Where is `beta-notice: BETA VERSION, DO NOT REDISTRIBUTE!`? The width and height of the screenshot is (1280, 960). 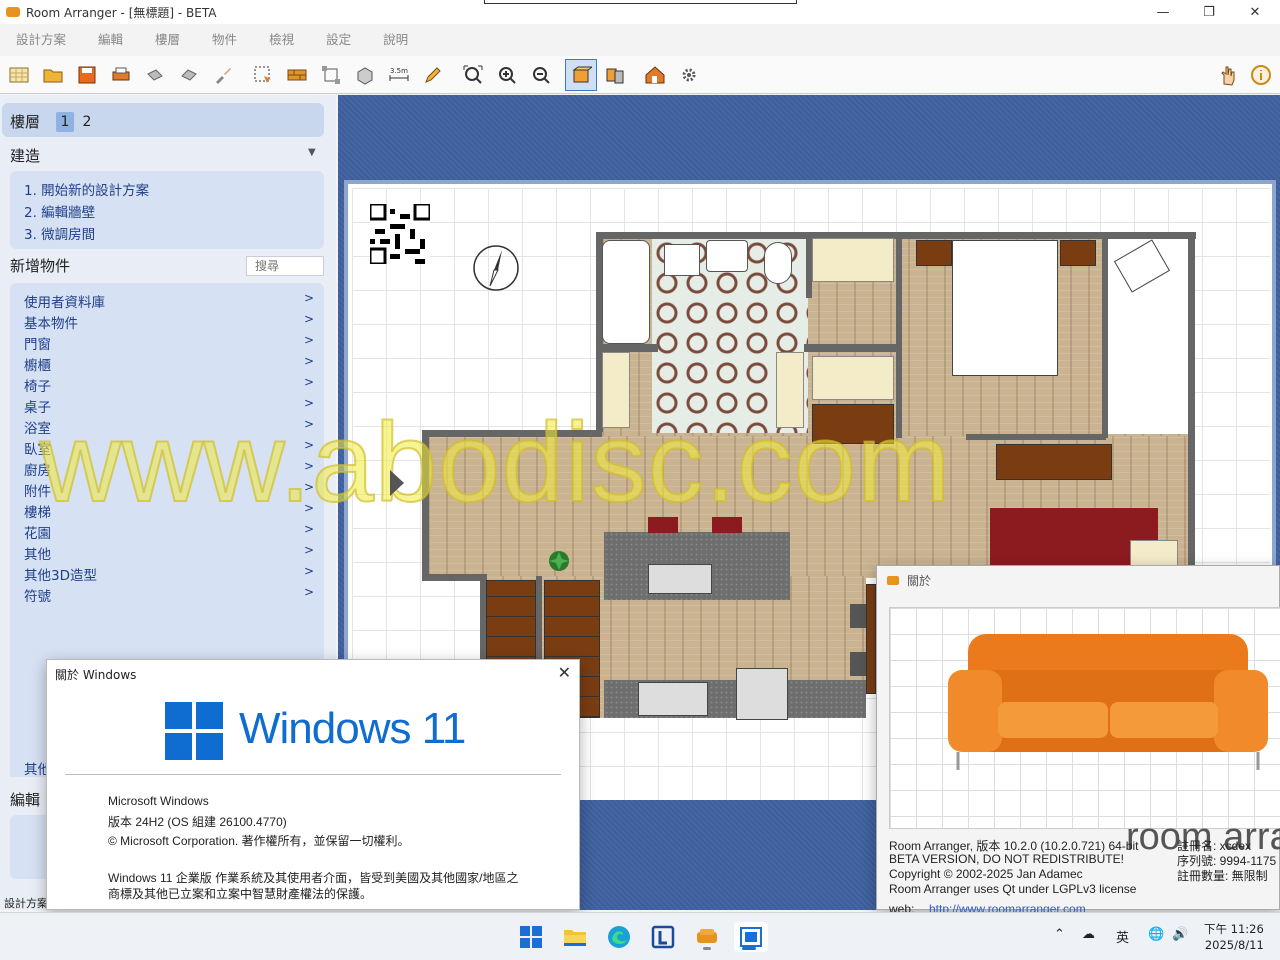 beta-notice: BETA VERSION, DO NOT REDISTRIBUTE! is located at coordinates (1006, 859).